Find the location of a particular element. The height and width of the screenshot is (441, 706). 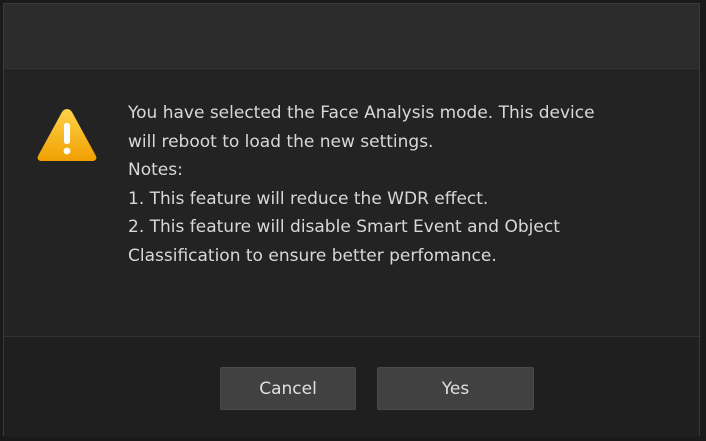

dialog-header is located at coordinates (351, 37).